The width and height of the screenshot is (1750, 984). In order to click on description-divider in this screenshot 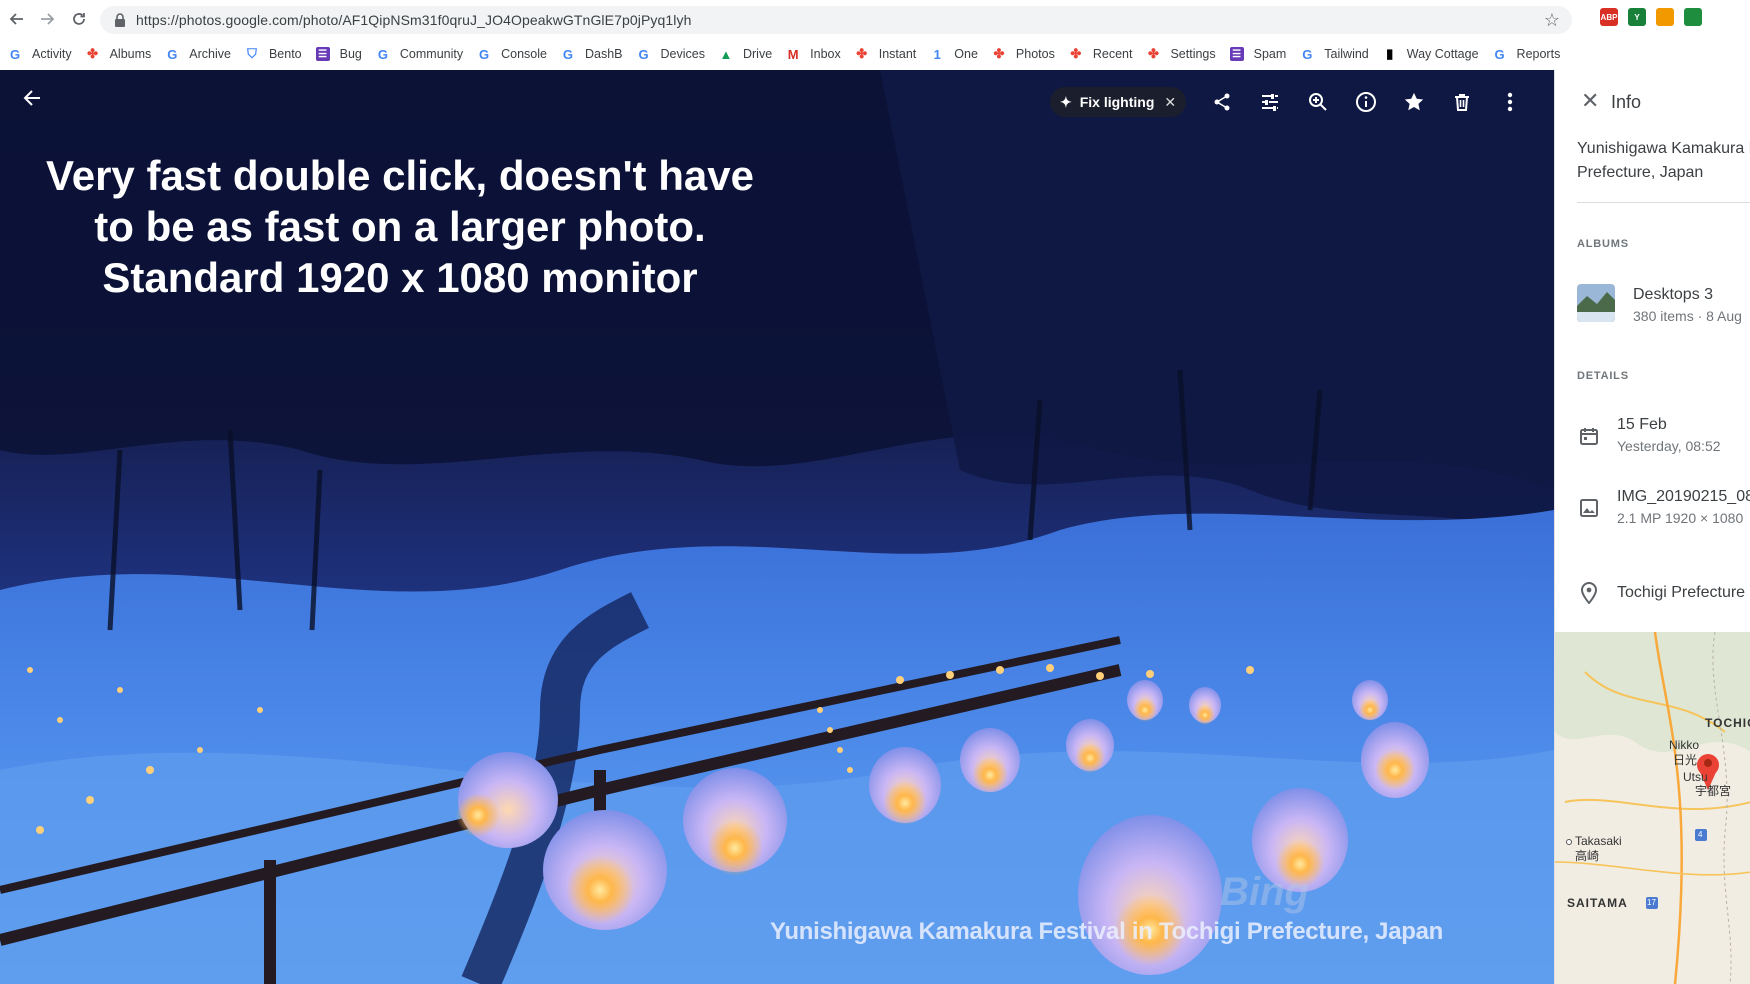, I will do `click(1663, 202)`.